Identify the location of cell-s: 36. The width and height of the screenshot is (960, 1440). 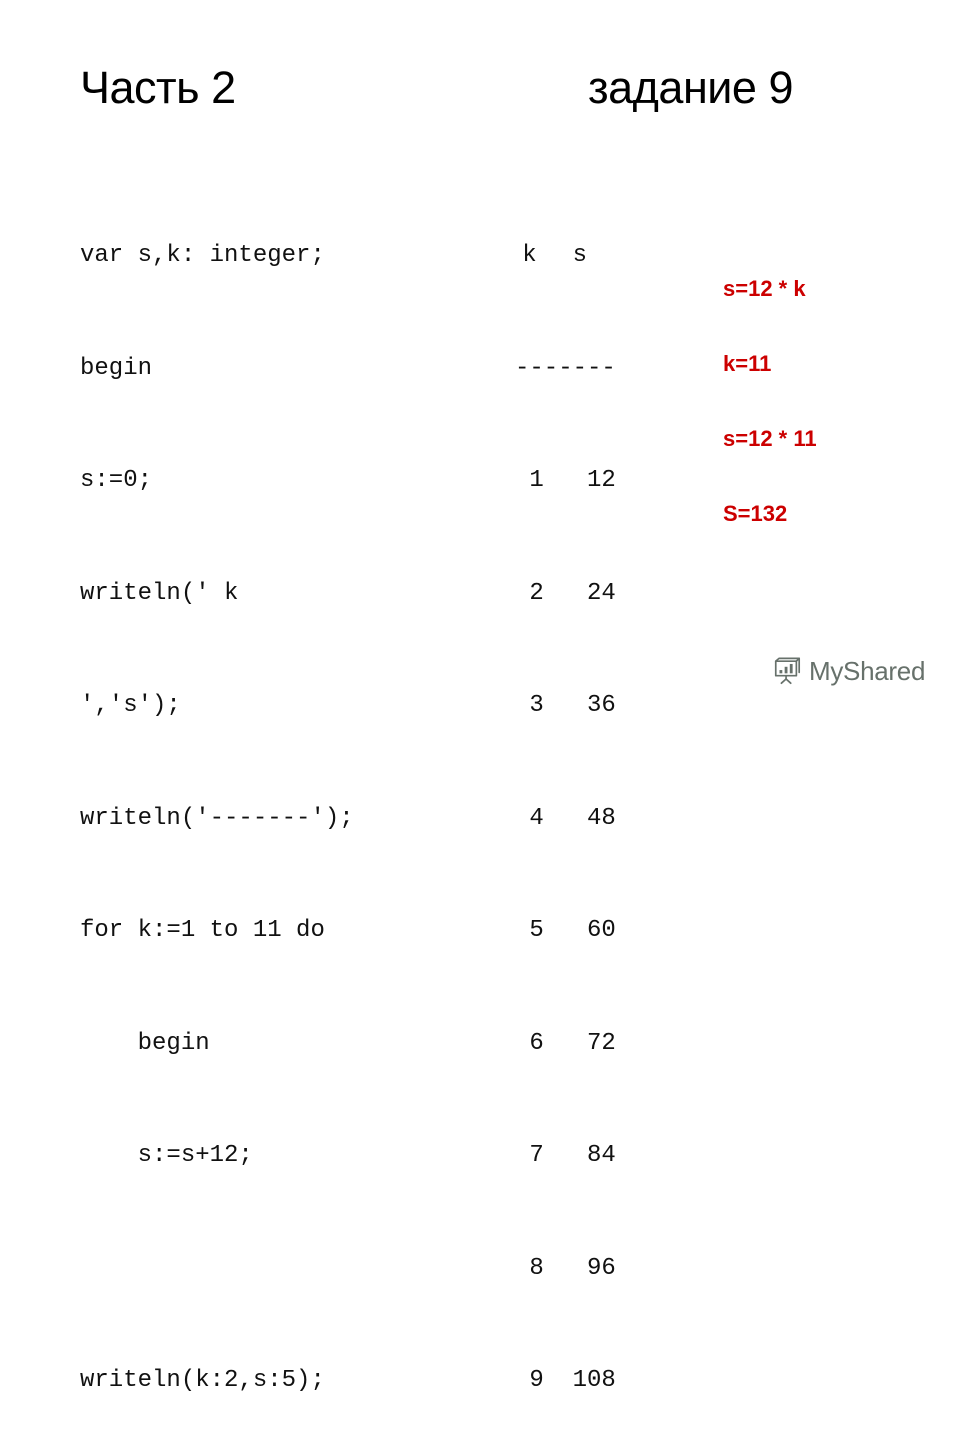
(601, 705).